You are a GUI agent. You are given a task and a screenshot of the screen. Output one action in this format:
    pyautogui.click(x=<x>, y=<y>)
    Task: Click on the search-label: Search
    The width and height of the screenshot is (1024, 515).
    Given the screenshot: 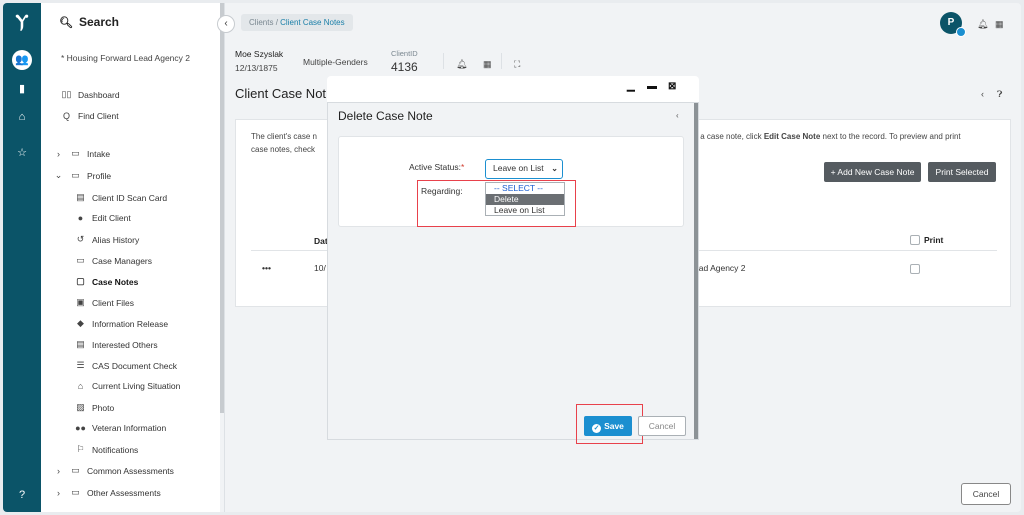 What is the action you would take?
    pyautogui.click(x=98, y=22)
    